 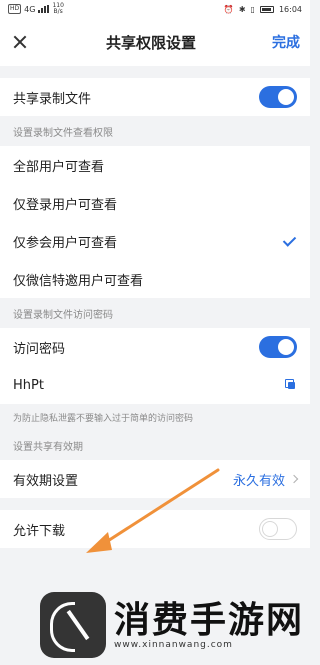 I want to click on permission-option-participants: 仅参会用户可查看, so click(x=155, y=241).